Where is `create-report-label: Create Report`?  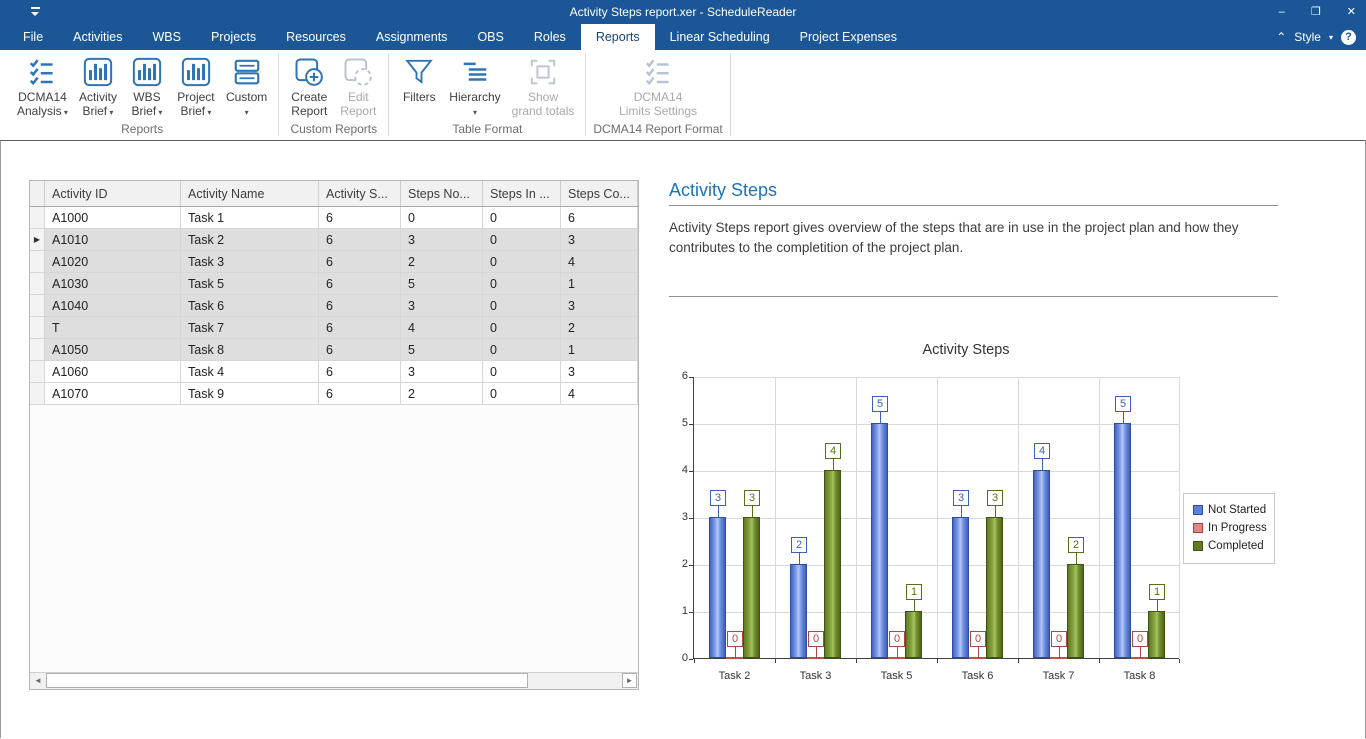 create-report-label: Create Report is located at coordinates (309, 104).